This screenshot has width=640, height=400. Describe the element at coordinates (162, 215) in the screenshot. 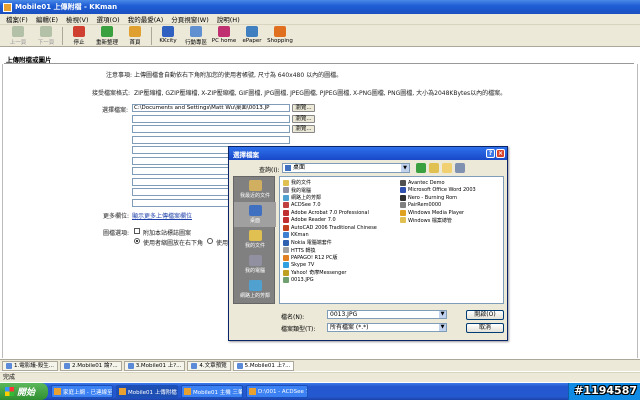

I see `more-fields-link: 顯示更多上傳檔案欄位` at that location.